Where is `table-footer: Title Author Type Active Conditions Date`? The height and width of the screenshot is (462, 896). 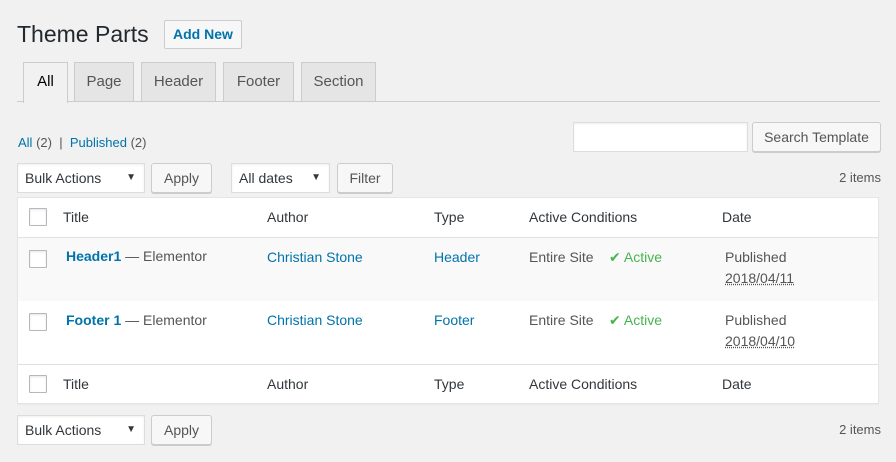
table-footer: Title Author Type Active Conditions Date is located at coordinates (448, 384).